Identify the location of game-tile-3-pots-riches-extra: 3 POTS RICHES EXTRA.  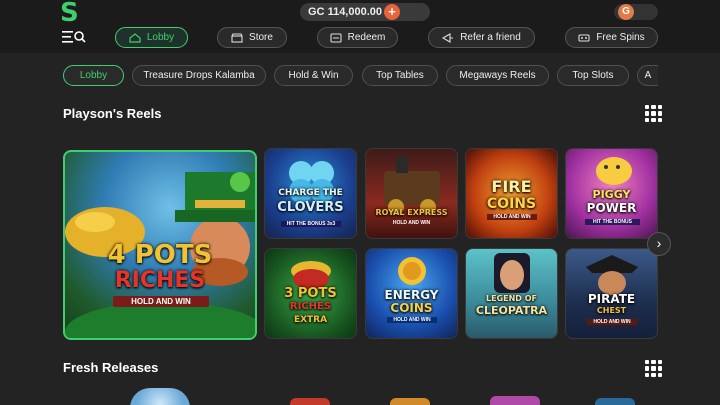
(310, 293).